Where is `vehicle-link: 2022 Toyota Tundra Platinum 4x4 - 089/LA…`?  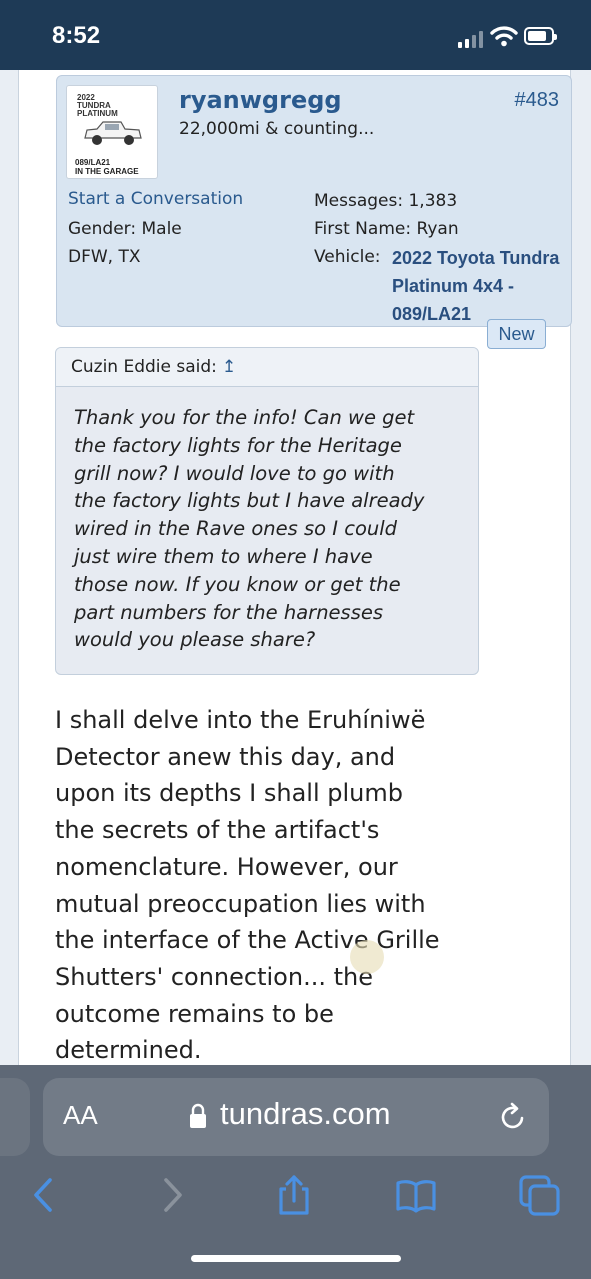 vehicle-link: 2022 Toyota Tundra Platinum 4x4 - 089/LA… is located at coordinates (477, 286).